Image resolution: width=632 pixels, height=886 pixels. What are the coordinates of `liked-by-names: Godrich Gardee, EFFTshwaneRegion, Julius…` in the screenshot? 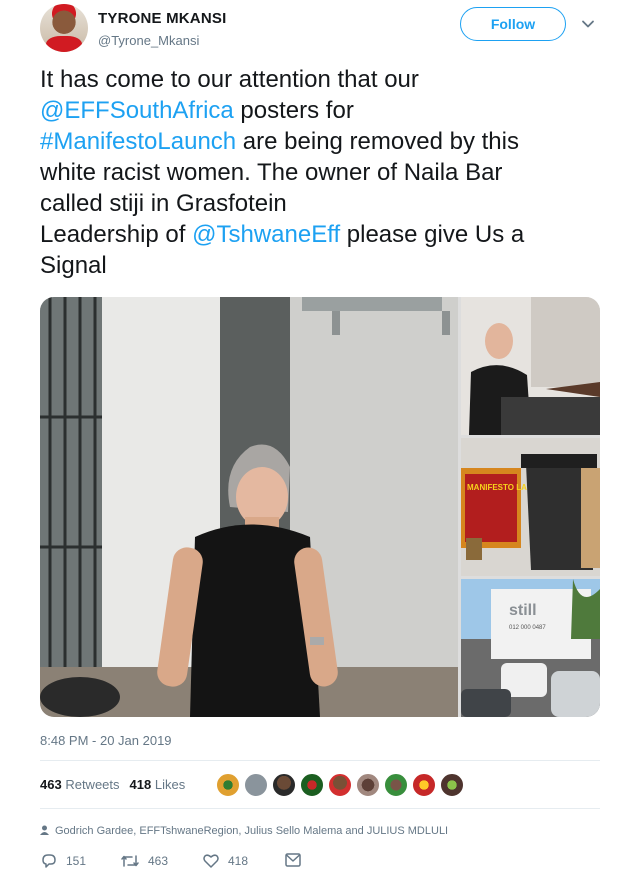 It's located at (251, 831).